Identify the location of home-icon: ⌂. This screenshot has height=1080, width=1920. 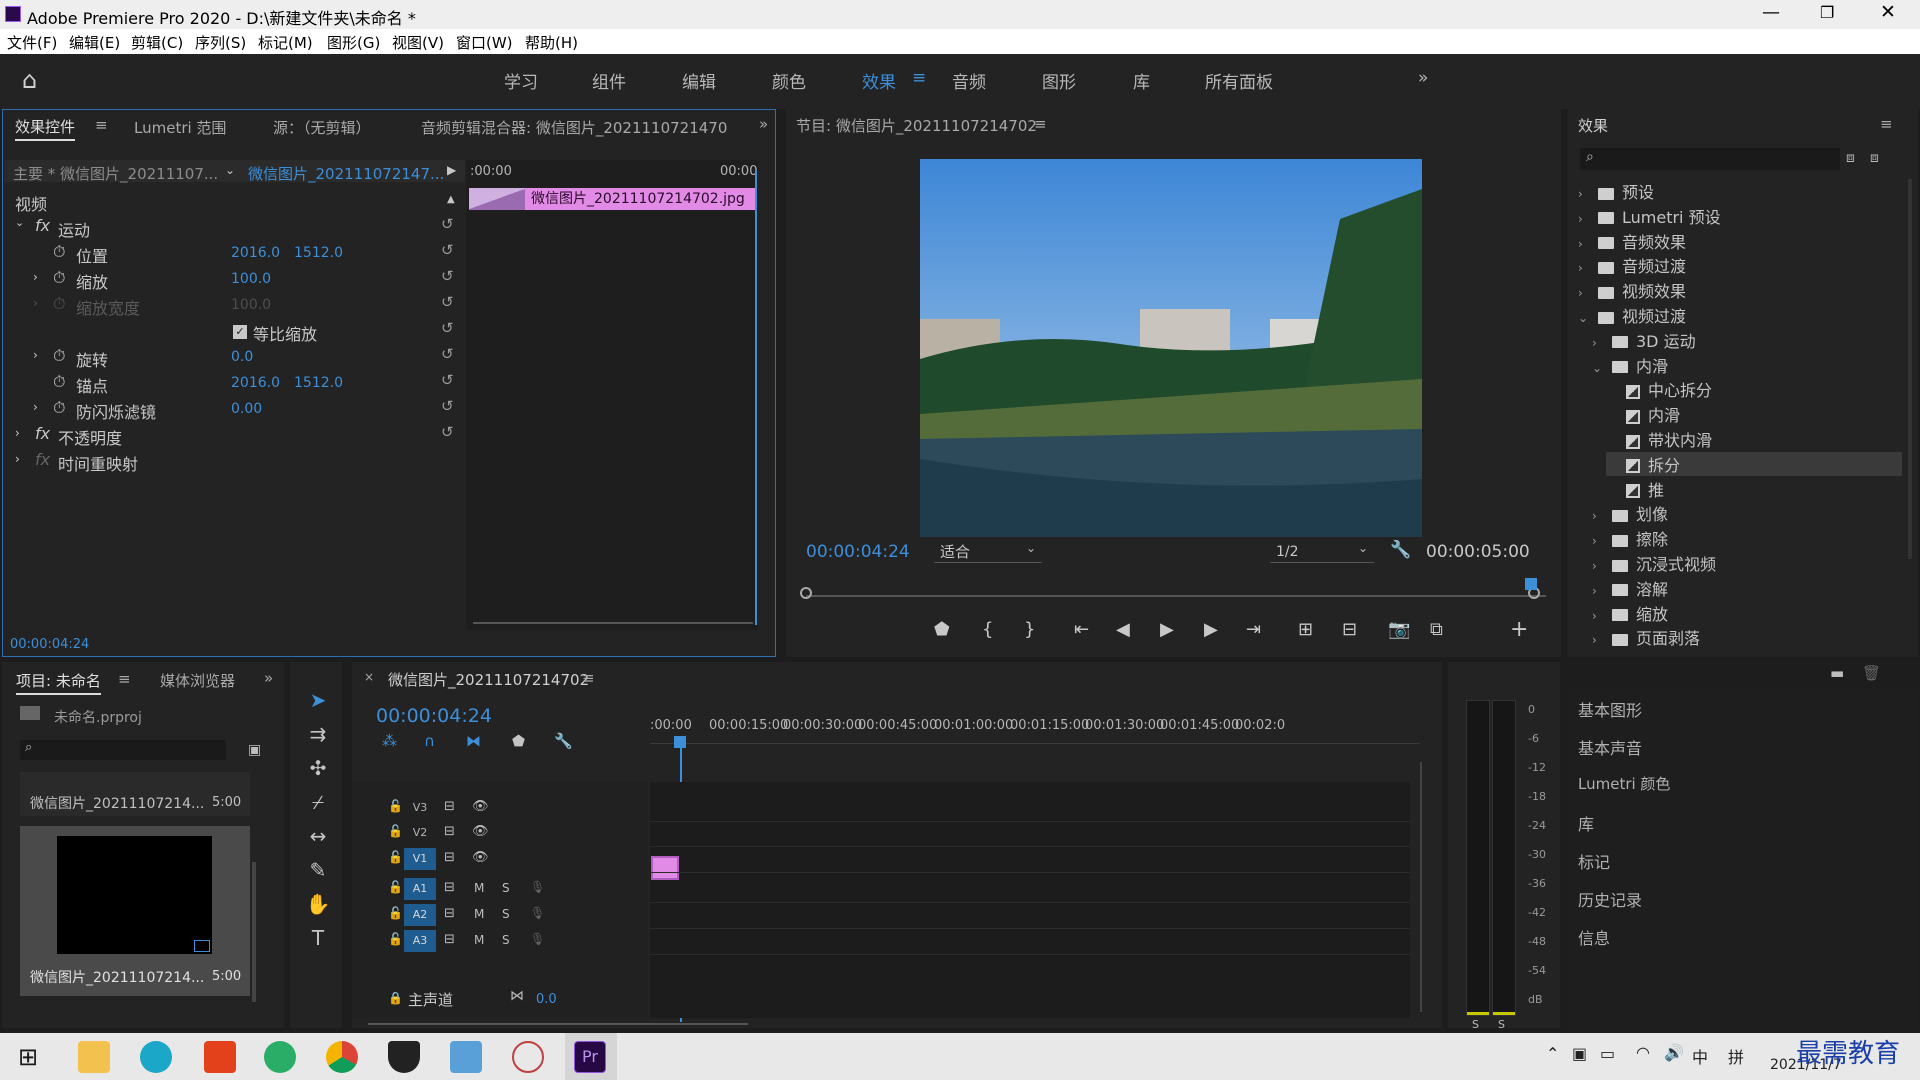
(29, 80).